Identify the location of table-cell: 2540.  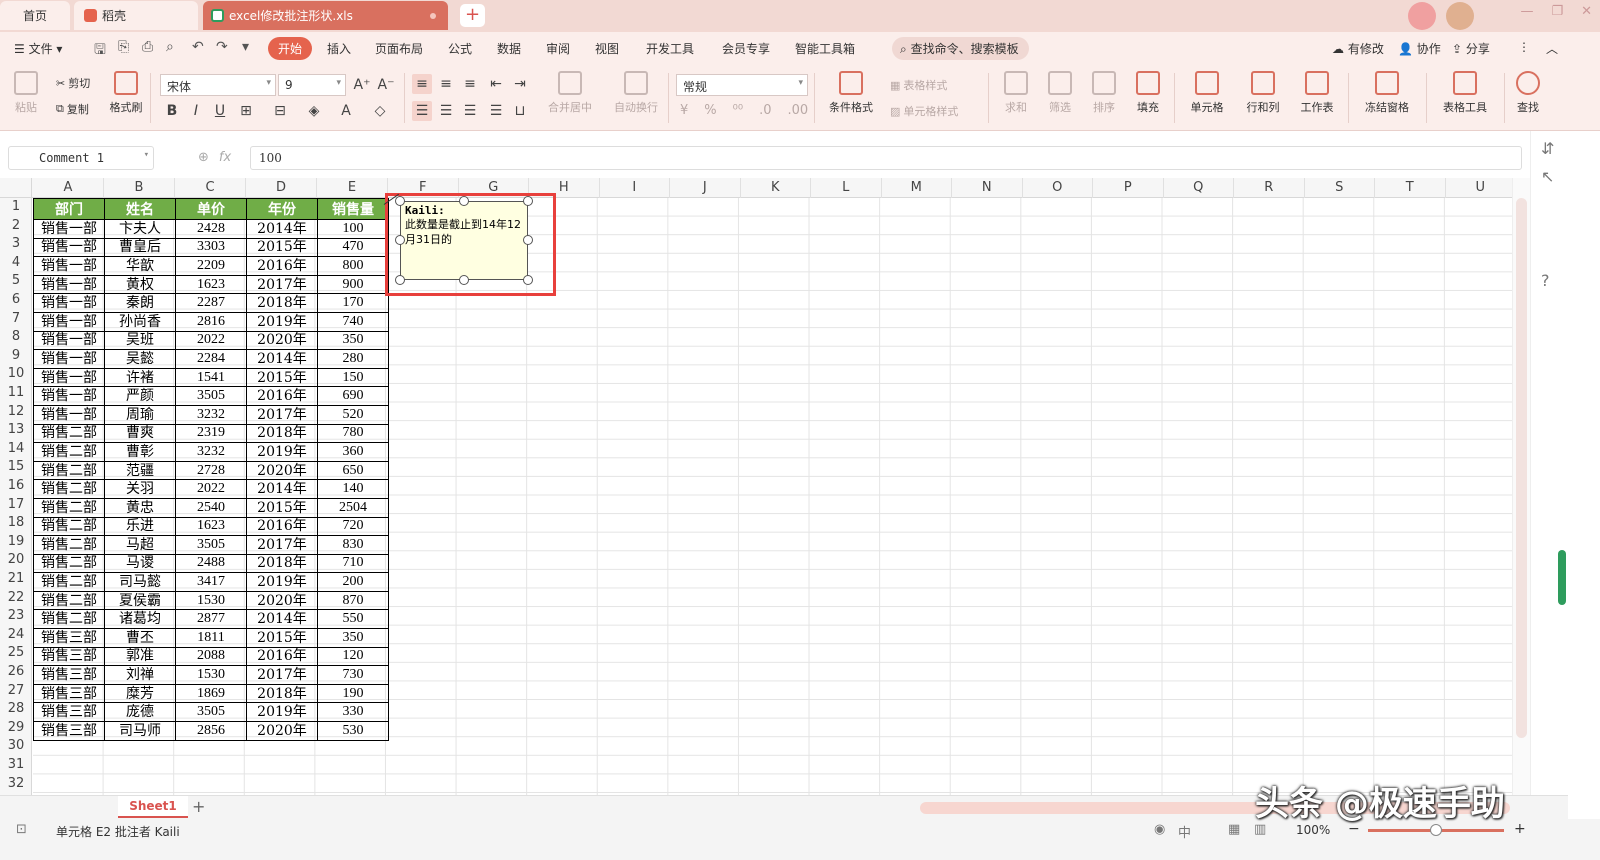
(211, 507).